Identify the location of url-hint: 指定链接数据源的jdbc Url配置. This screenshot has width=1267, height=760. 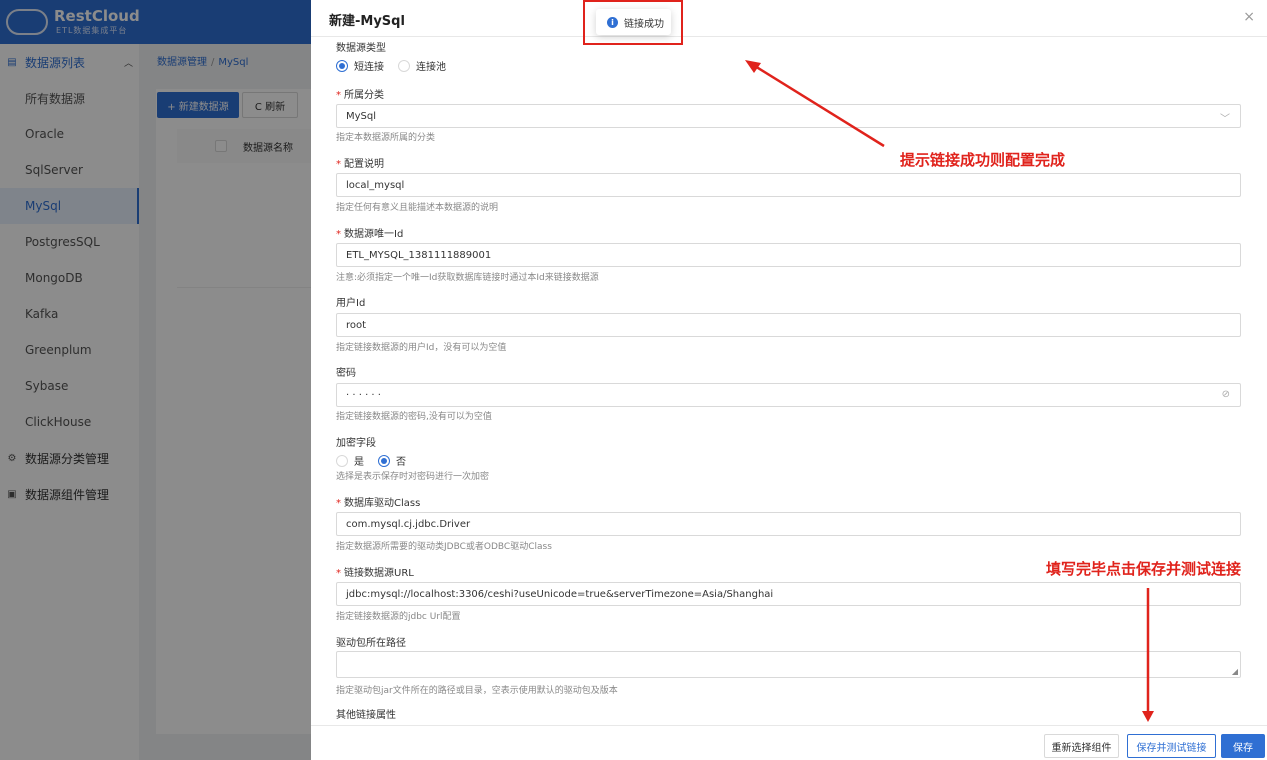
(398, 617).